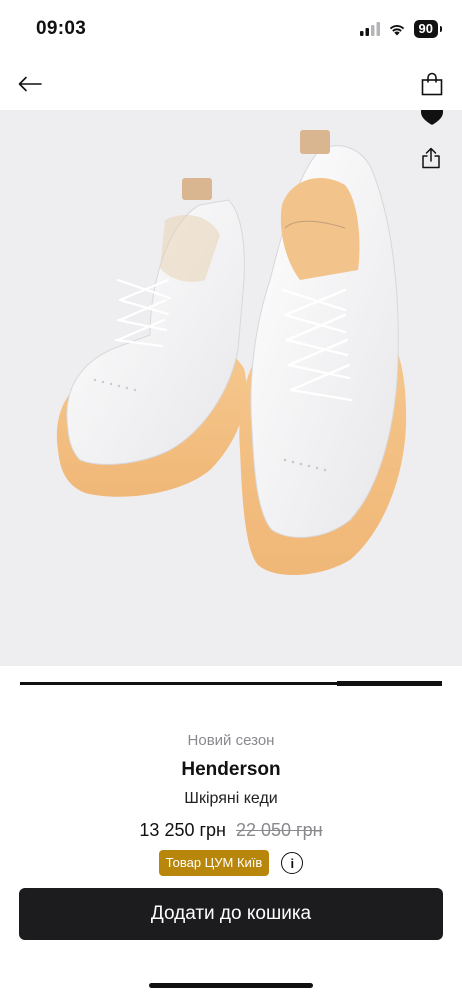 Image resolution: width=462 pixels, height=999 pixels. Describe the element at coordinates (396, 30) in the screenshot. I see `wifi-icon` at that location.